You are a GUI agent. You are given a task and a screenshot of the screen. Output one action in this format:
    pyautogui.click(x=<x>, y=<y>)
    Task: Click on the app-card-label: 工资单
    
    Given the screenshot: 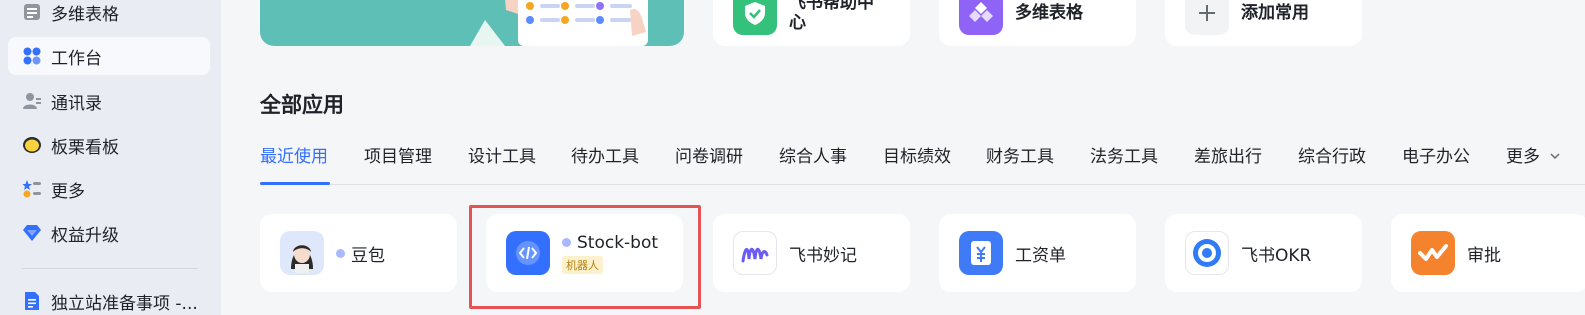 What is the action you would take?
    pyautogui.click(x=1040, y=255)
    